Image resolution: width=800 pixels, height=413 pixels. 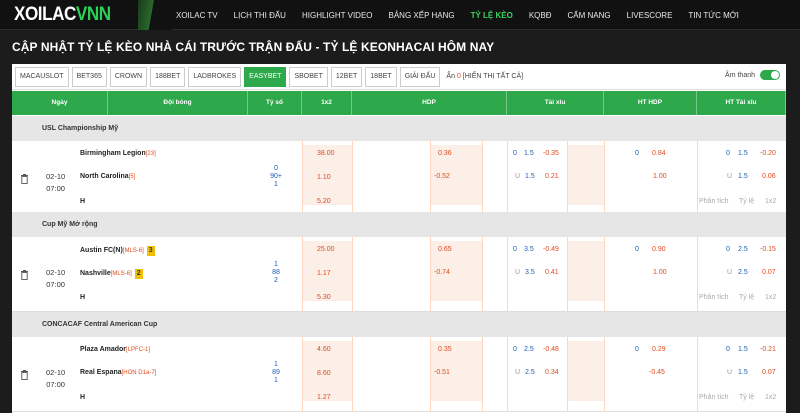 What do you see at coordinates (128, 76) in the screenshot?
I see `bookmaker-tab-2: CROWN` at bounding box center [128, 76].